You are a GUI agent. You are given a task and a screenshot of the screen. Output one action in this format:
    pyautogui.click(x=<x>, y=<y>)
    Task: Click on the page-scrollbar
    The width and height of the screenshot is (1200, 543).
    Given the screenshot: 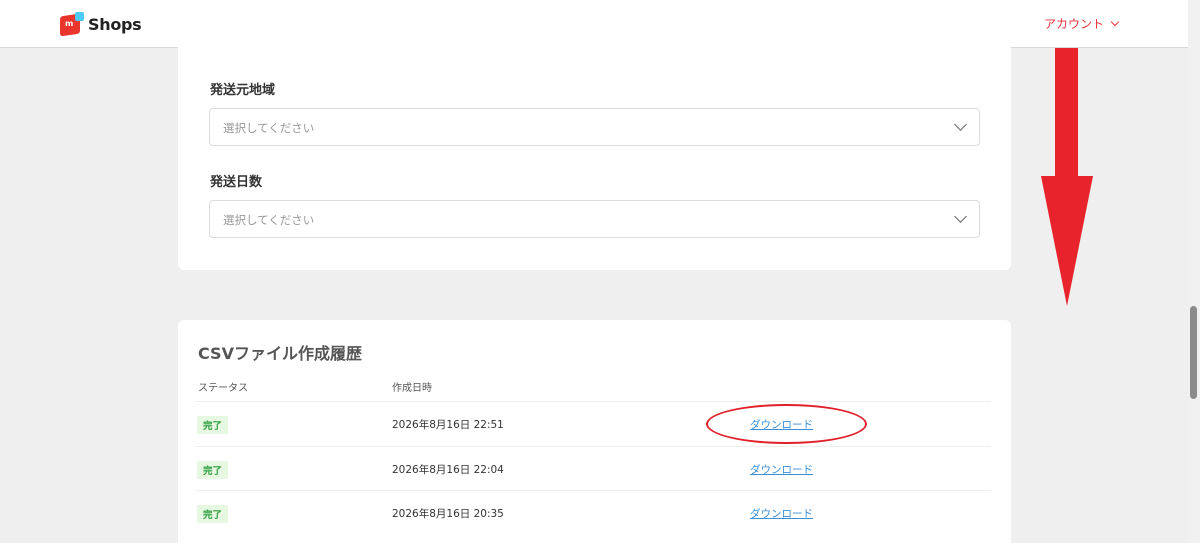 What is the action you would take?
    pyautogui.click(x=1194, y=271)
    